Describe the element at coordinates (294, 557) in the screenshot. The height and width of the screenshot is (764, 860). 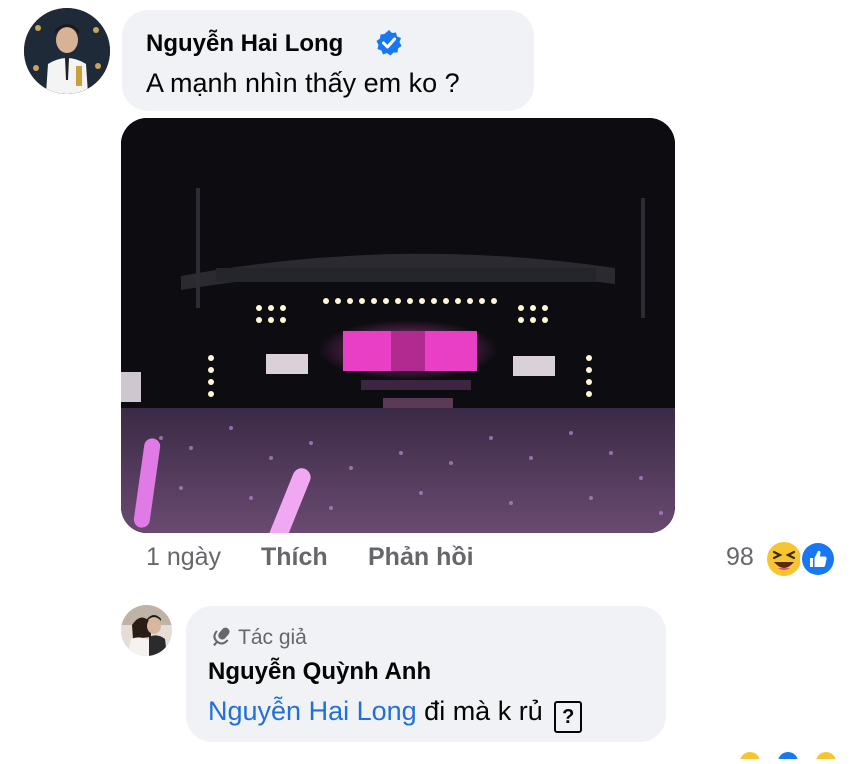
I see `like-button: Thích` at that location.